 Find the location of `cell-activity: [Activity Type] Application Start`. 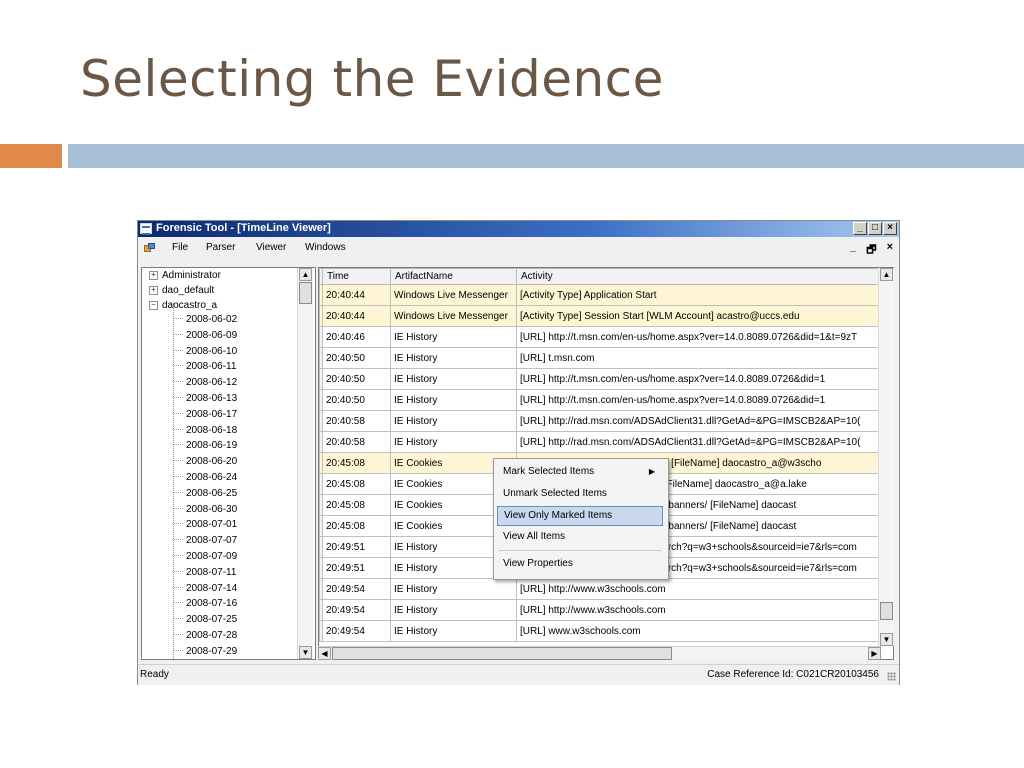

cell-activity: [Activity Type] Application Start is located at coordinates (704, 295).